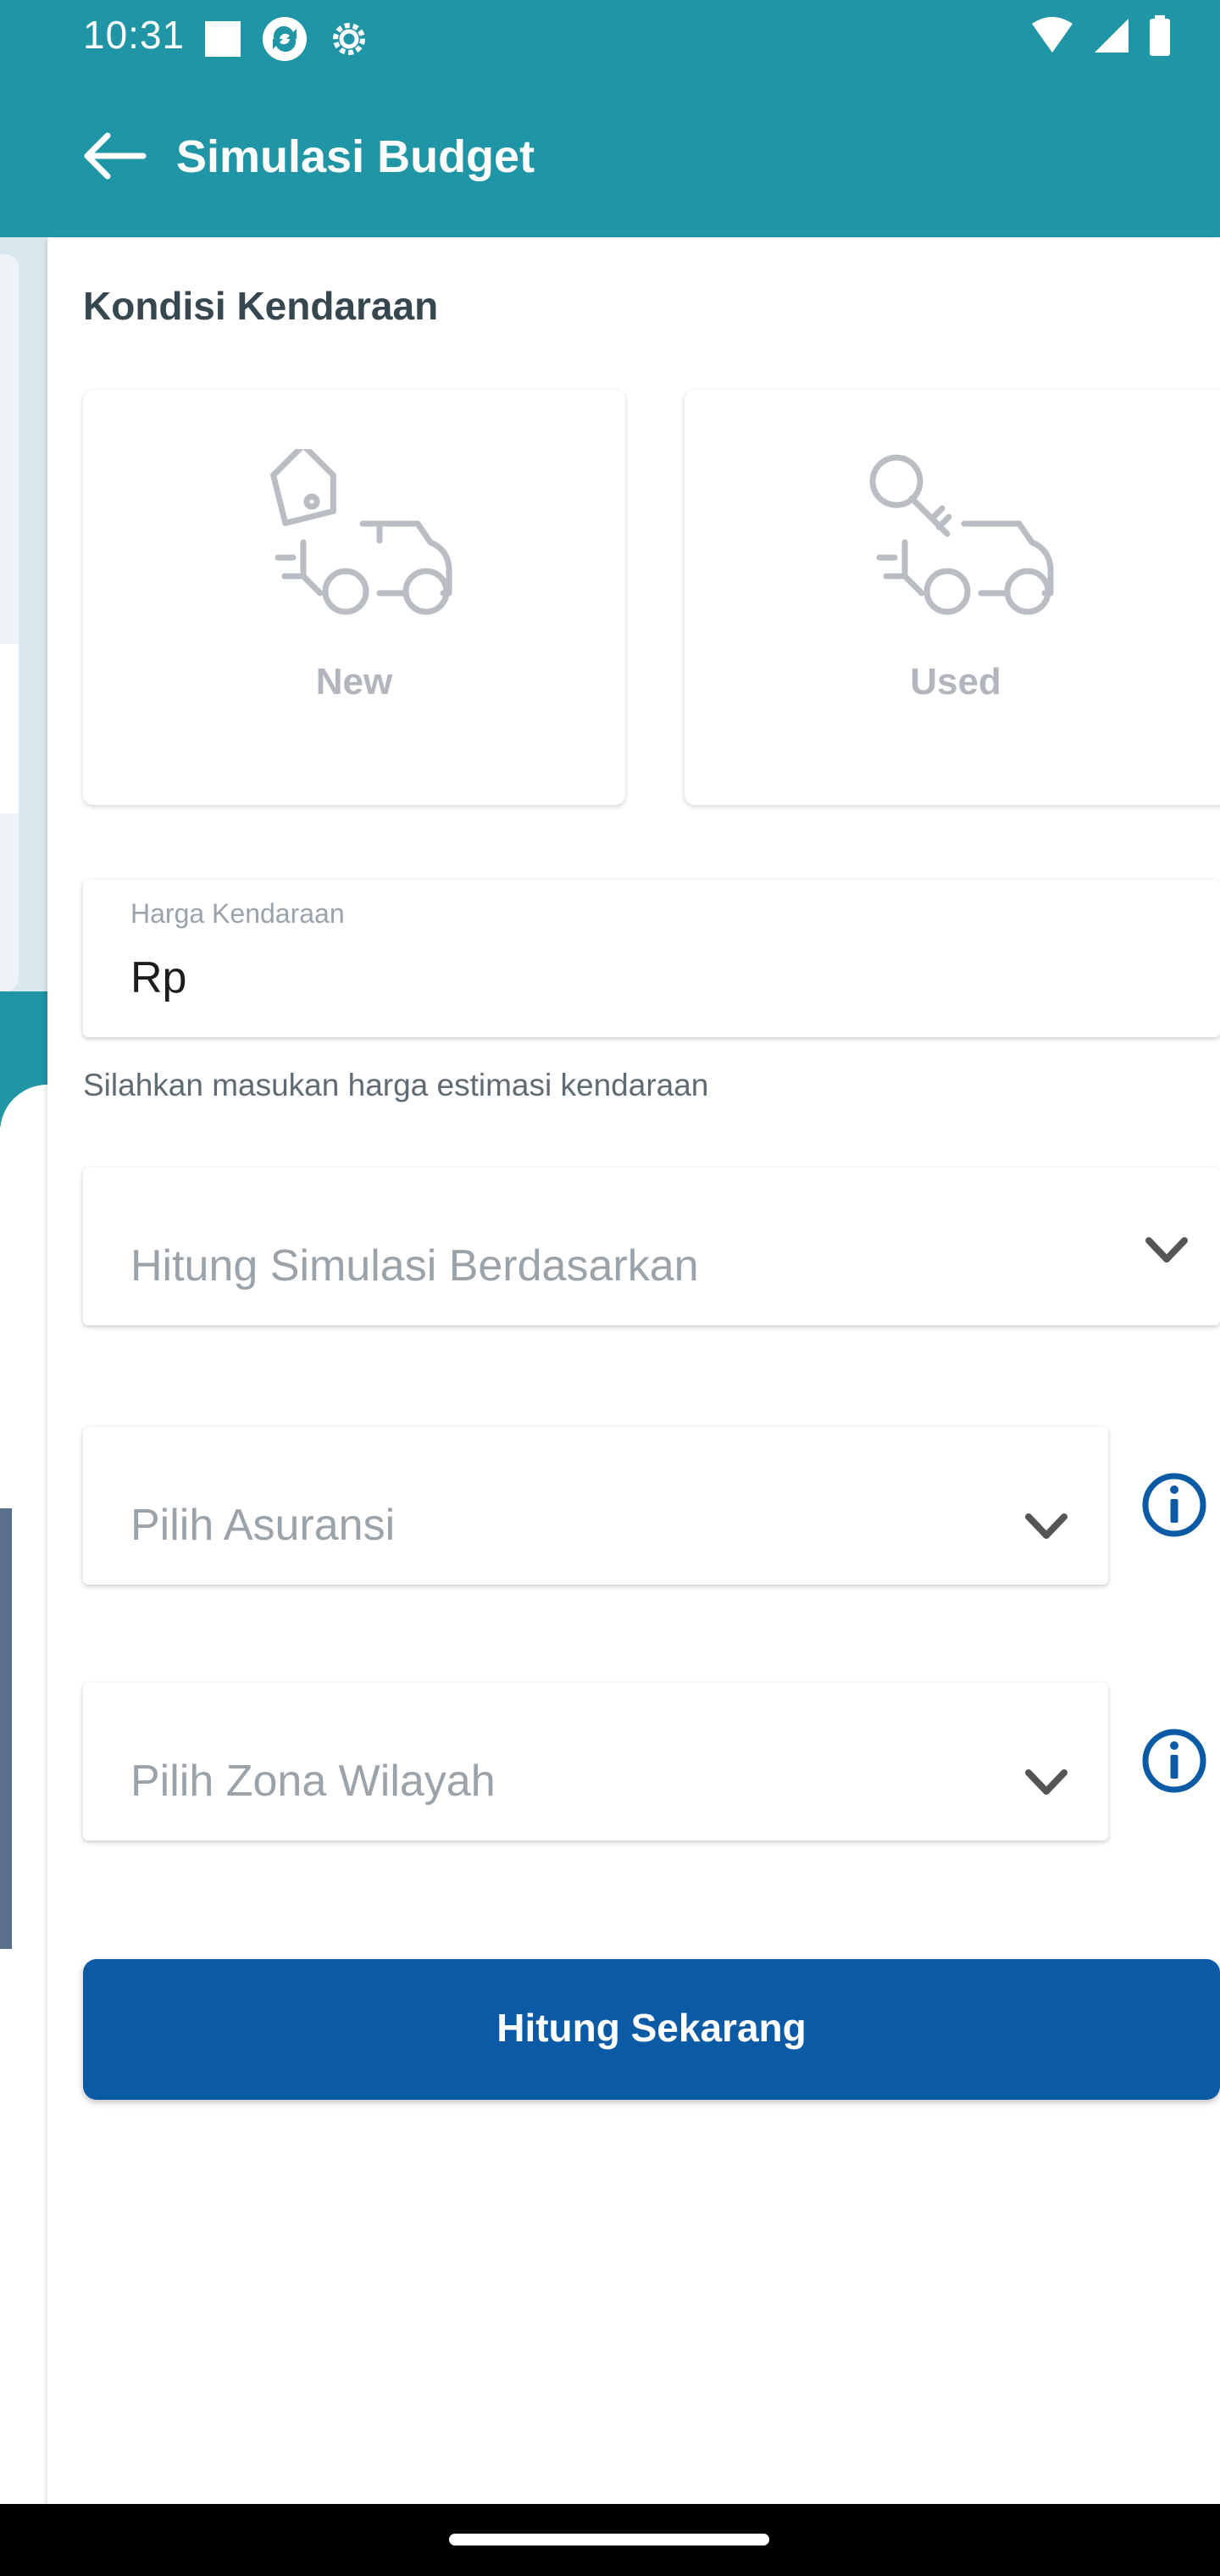 The height and width of the screenshot is (2576, 1220). Describe the element at coordinates (134, 35) in the screenshot. I see `status-time: 10:31` at that location.